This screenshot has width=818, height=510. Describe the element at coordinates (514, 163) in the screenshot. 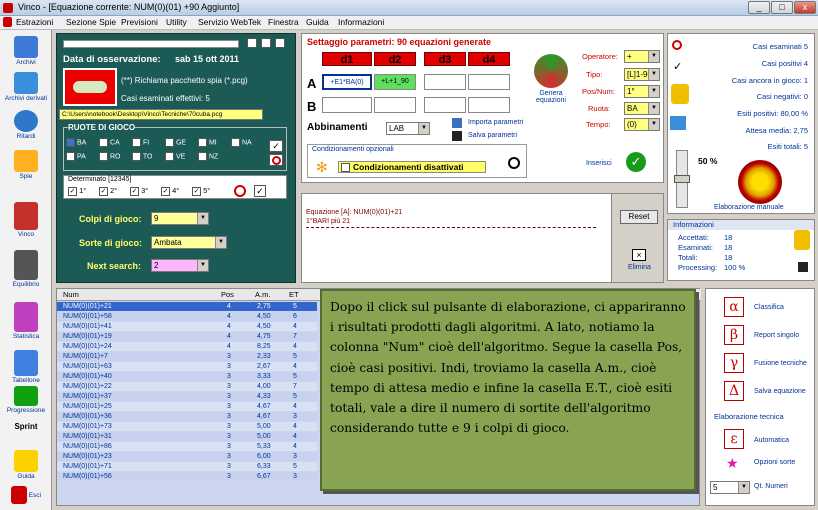

I see `search-icon` at that location.